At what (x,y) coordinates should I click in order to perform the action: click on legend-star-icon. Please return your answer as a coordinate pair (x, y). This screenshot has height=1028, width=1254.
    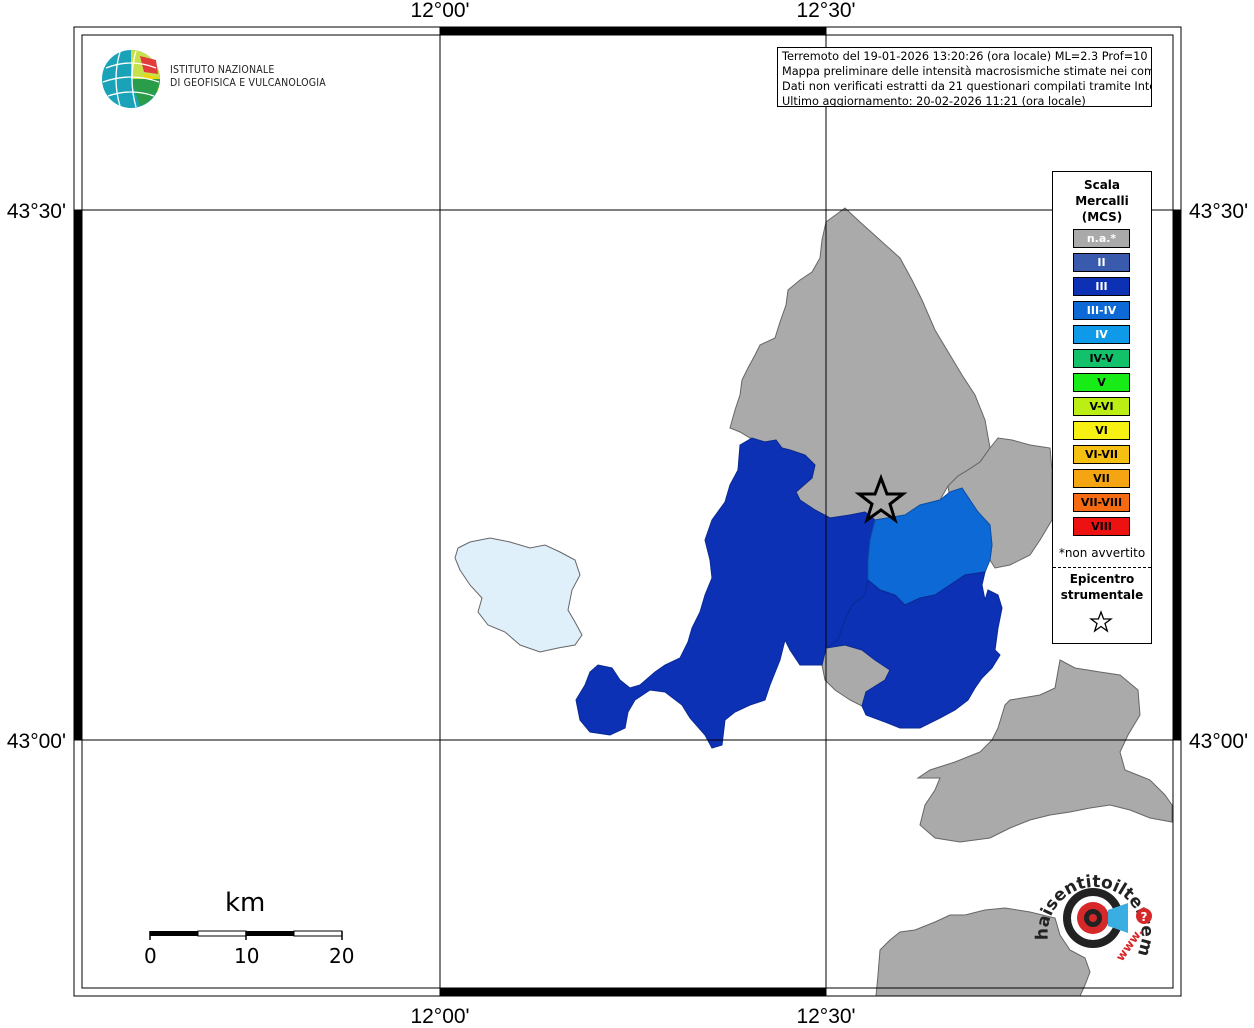
    Looking at the image, I should click on (1101, 621).